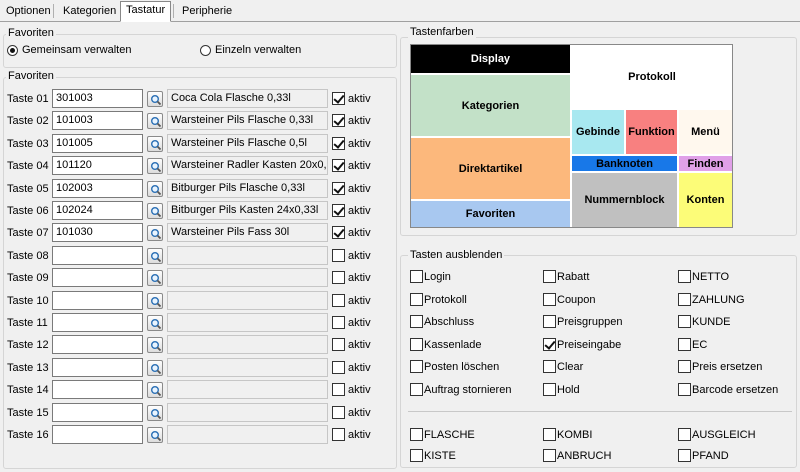  What do you see at coordinates (258, 50) in the screenshot?
I see `radio-einzeln-label: Einzeln verwalten` at bounding box center [258, 50].